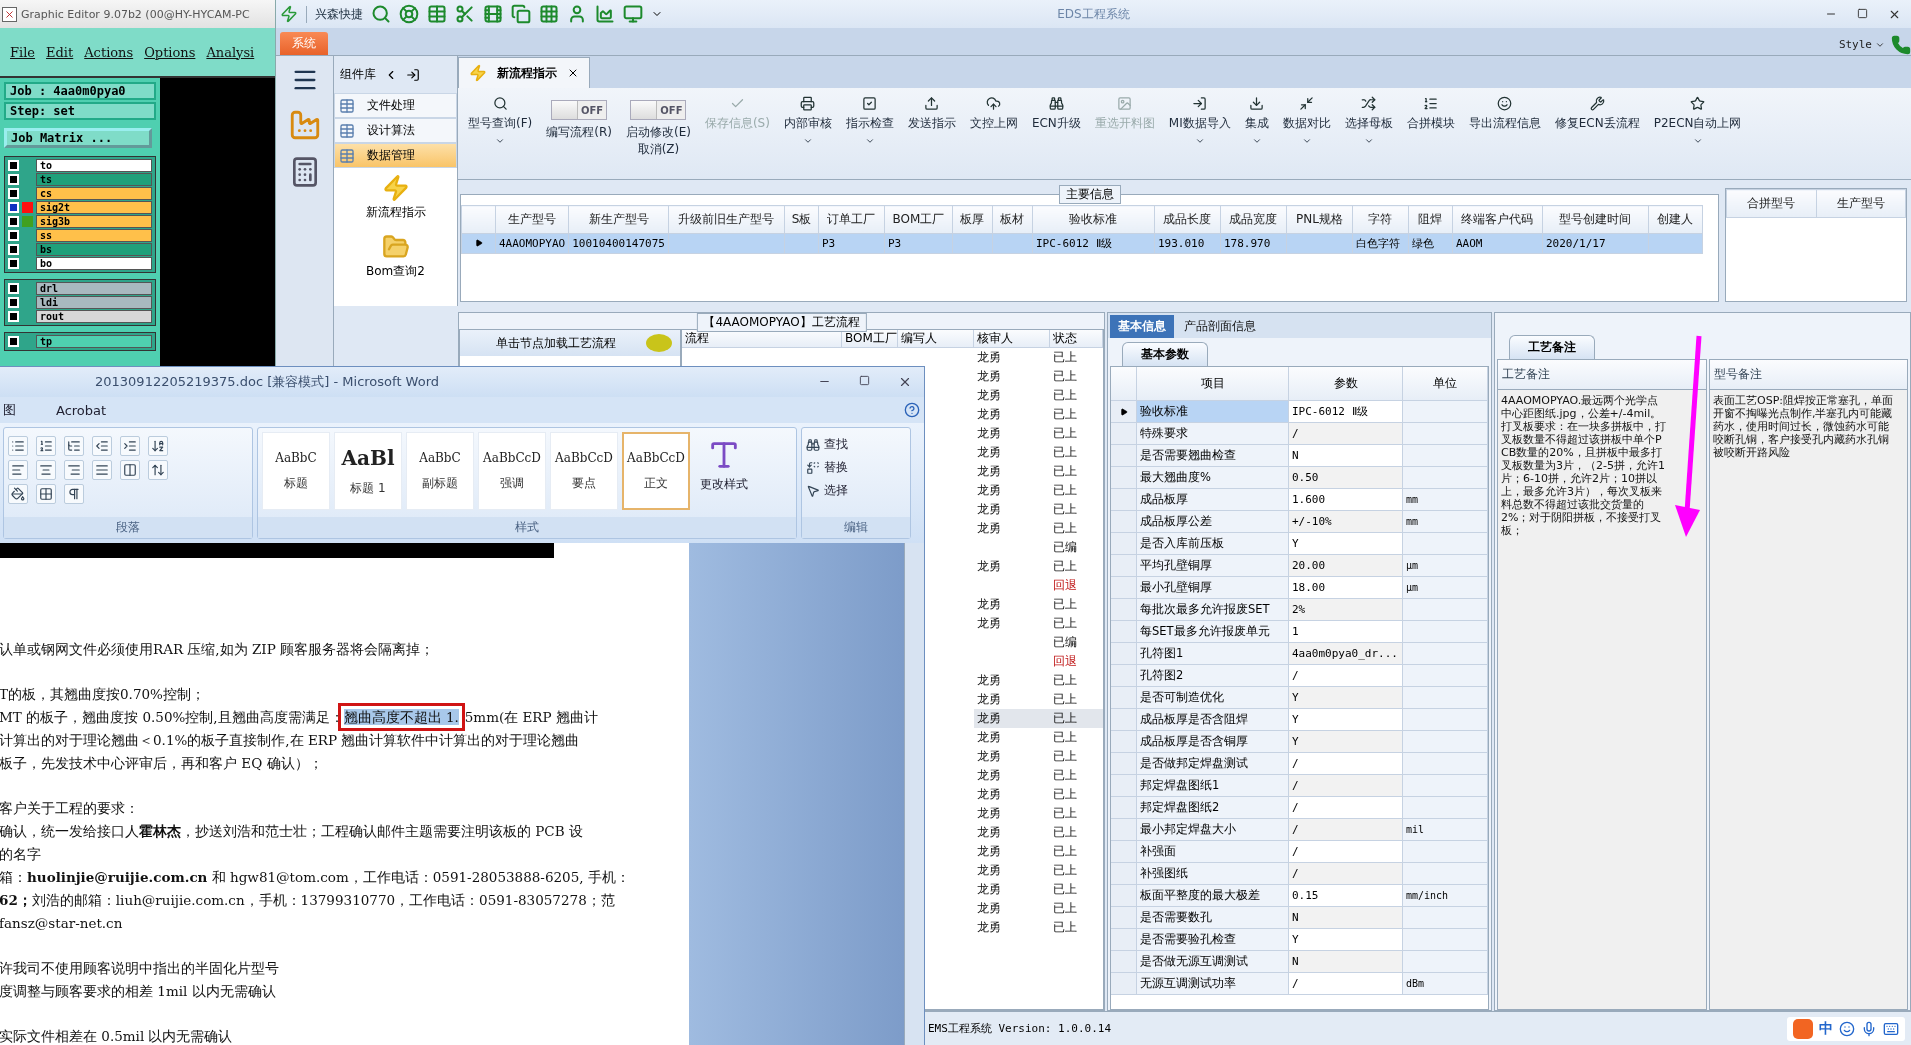  What do you see at coordinates (1826, 1028) in the screenshot?
I see `ime-mode: 中` at bounding box center [1826, 1028].